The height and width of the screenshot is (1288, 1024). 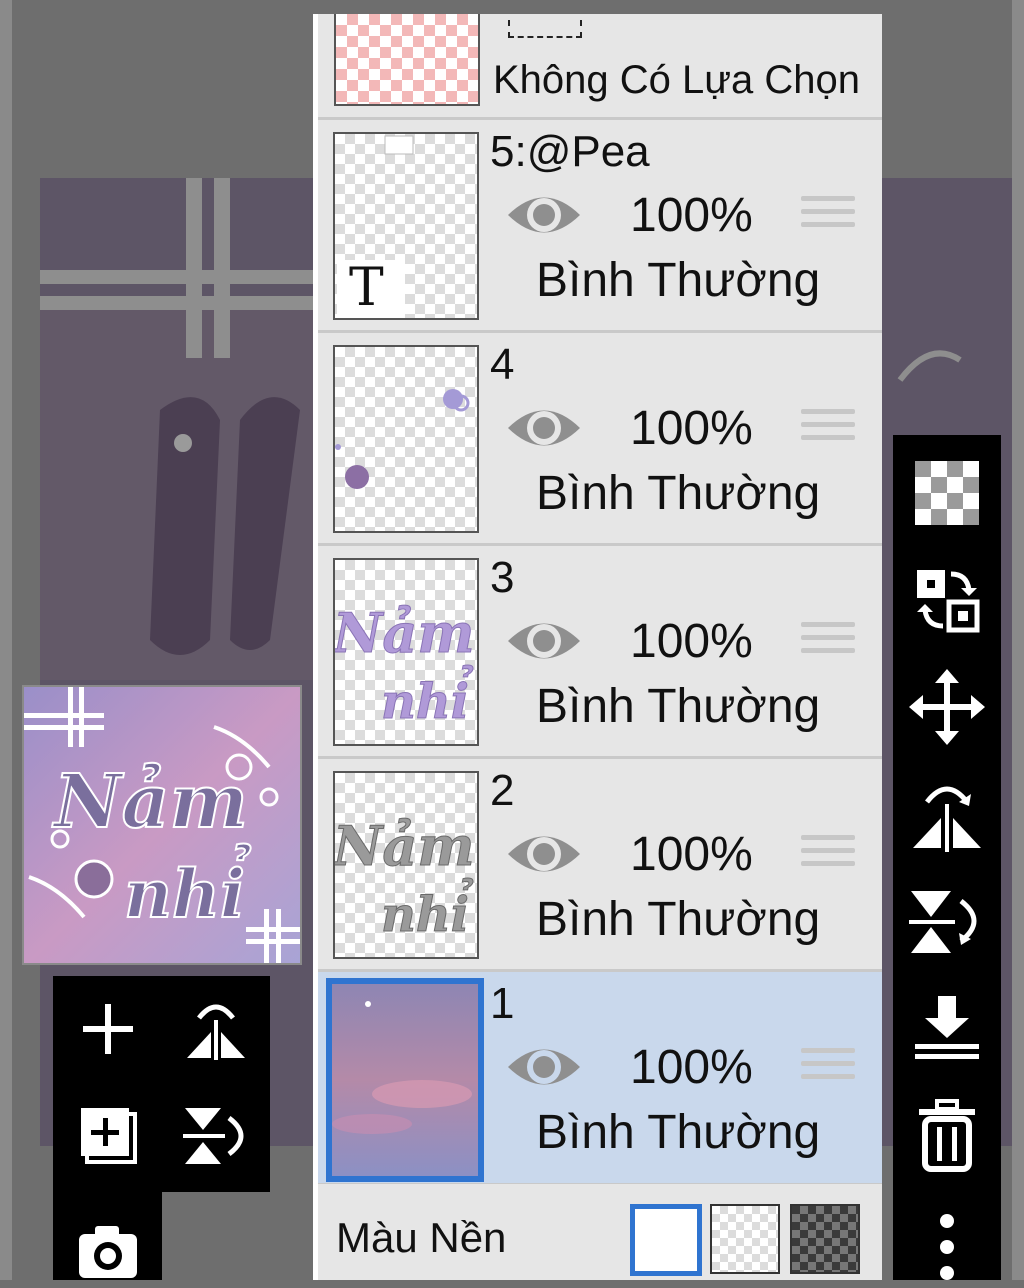 What do you see at coordinates (600, 1232) in the screenshot?
I see `background-color-row: Màu Nền` at bounding box center [600, 1232].